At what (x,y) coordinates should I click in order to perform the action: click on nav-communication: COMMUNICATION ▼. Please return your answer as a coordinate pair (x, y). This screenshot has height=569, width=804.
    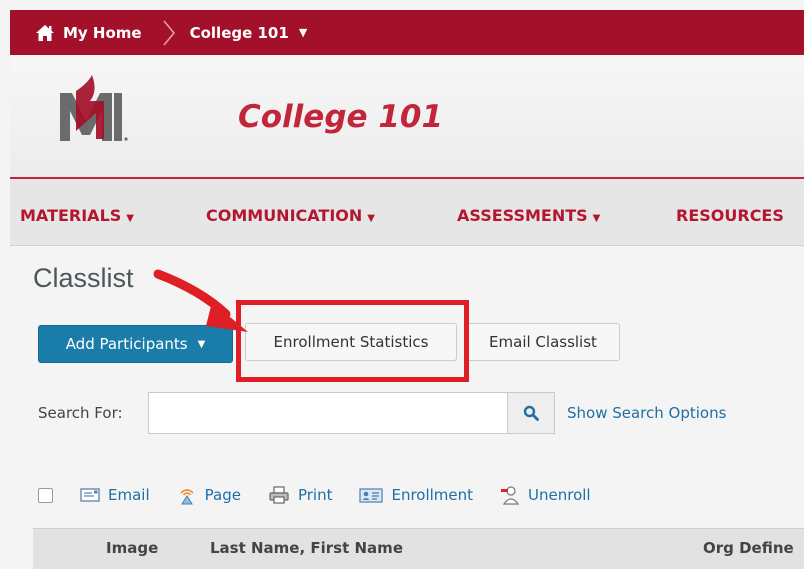
    Looking at the image, I should click on (290, 215).